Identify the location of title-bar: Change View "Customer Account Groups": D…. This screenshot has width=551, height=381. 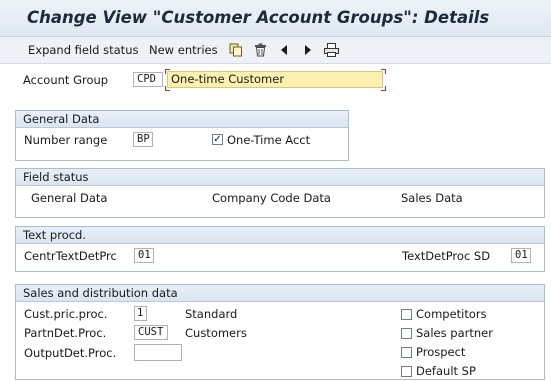
(275, 18).